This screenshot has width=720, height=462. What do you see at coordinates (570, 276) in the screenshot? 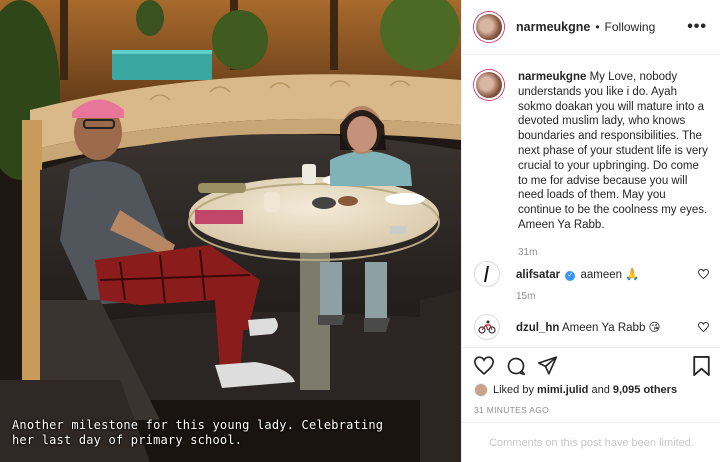
I see `verified-badge-icon: ✓` at bounding box center [570, 276].